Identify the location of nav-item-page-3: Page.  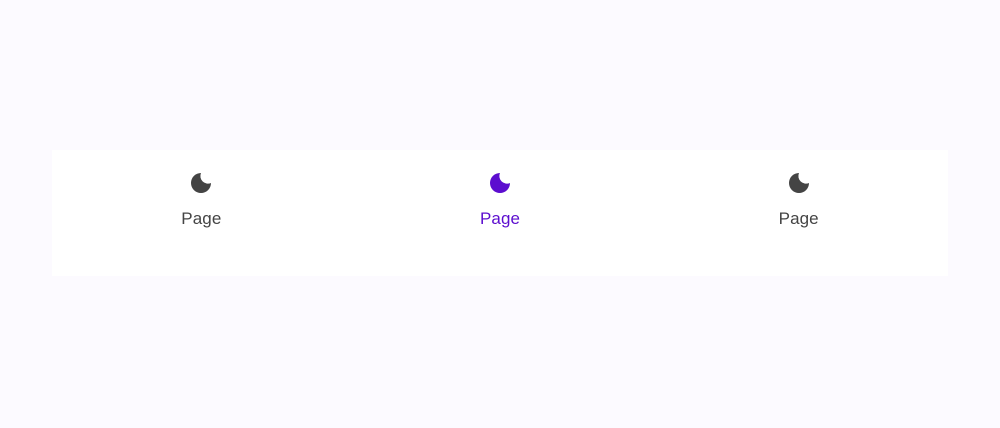
(798, 213).